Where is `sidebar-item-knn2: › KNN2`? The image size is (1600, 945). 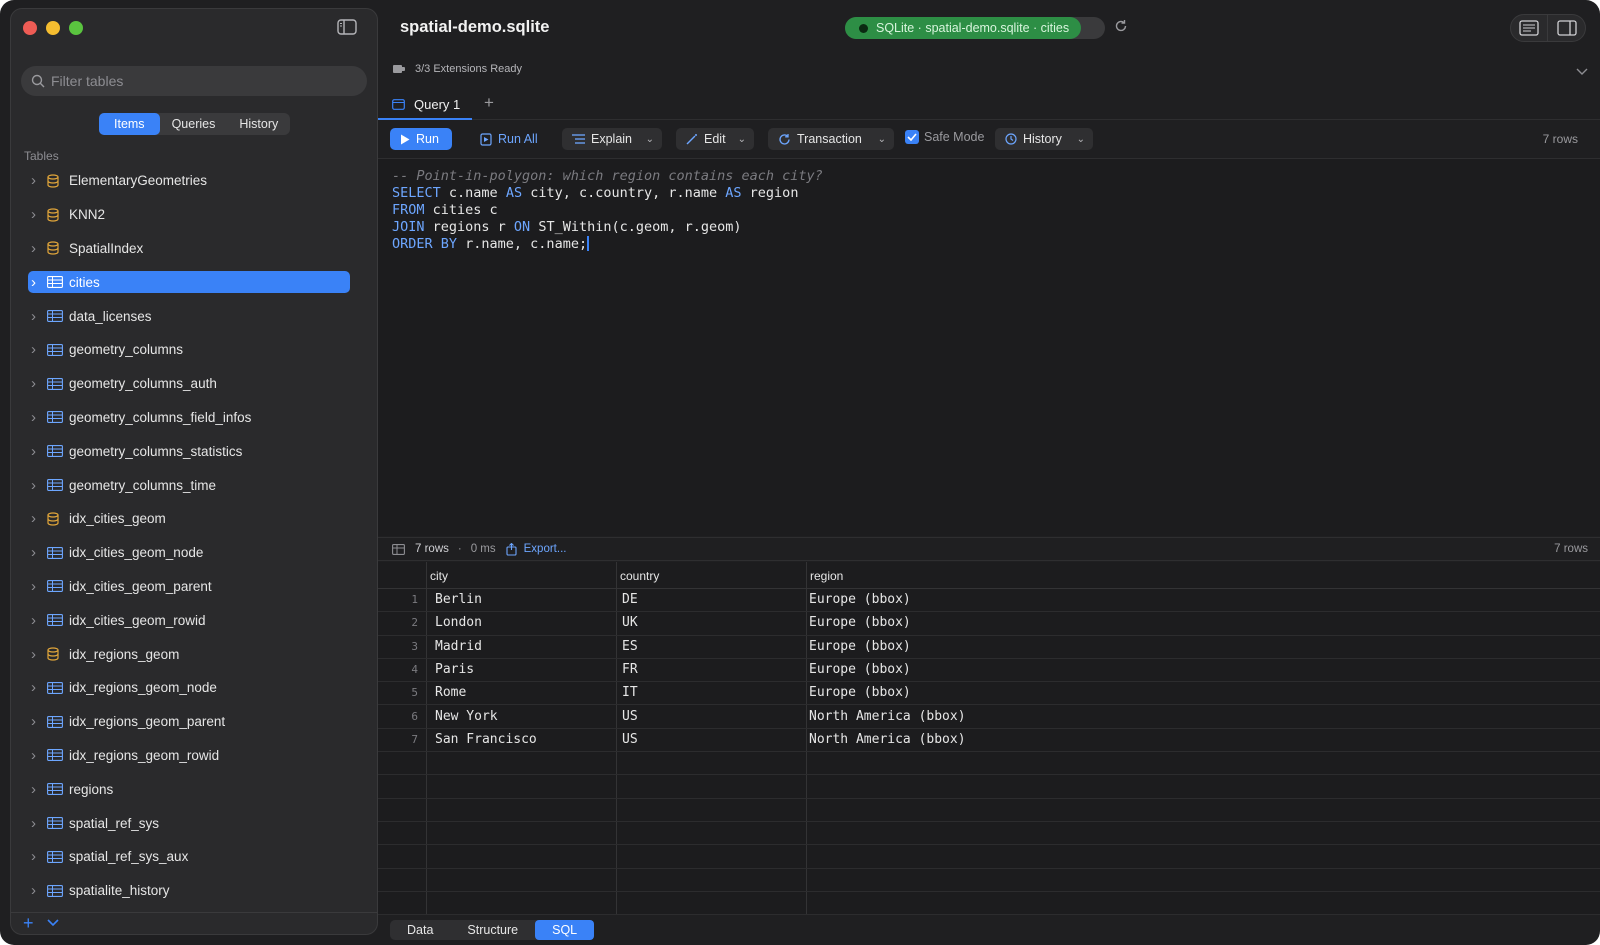 sidebar-item-knn2: › KNN2 is located at coordinates (189, 215).